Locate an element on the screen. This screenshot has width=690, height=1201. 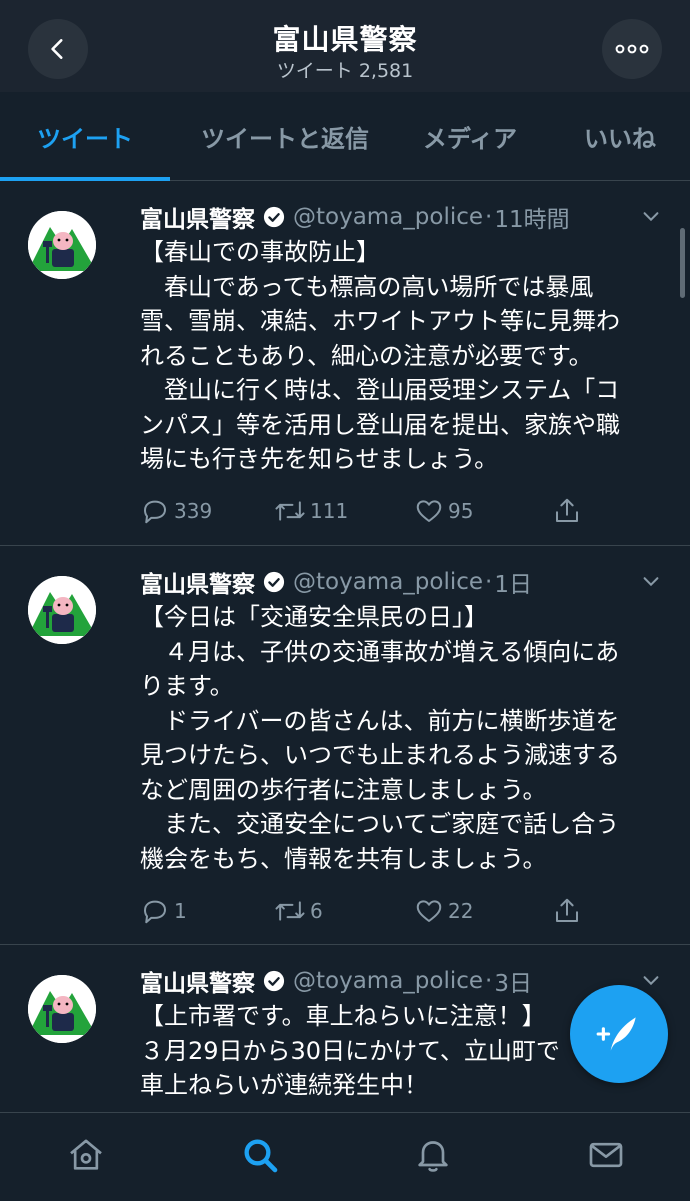
scroll-indicator is located at coordinates (682, 263).